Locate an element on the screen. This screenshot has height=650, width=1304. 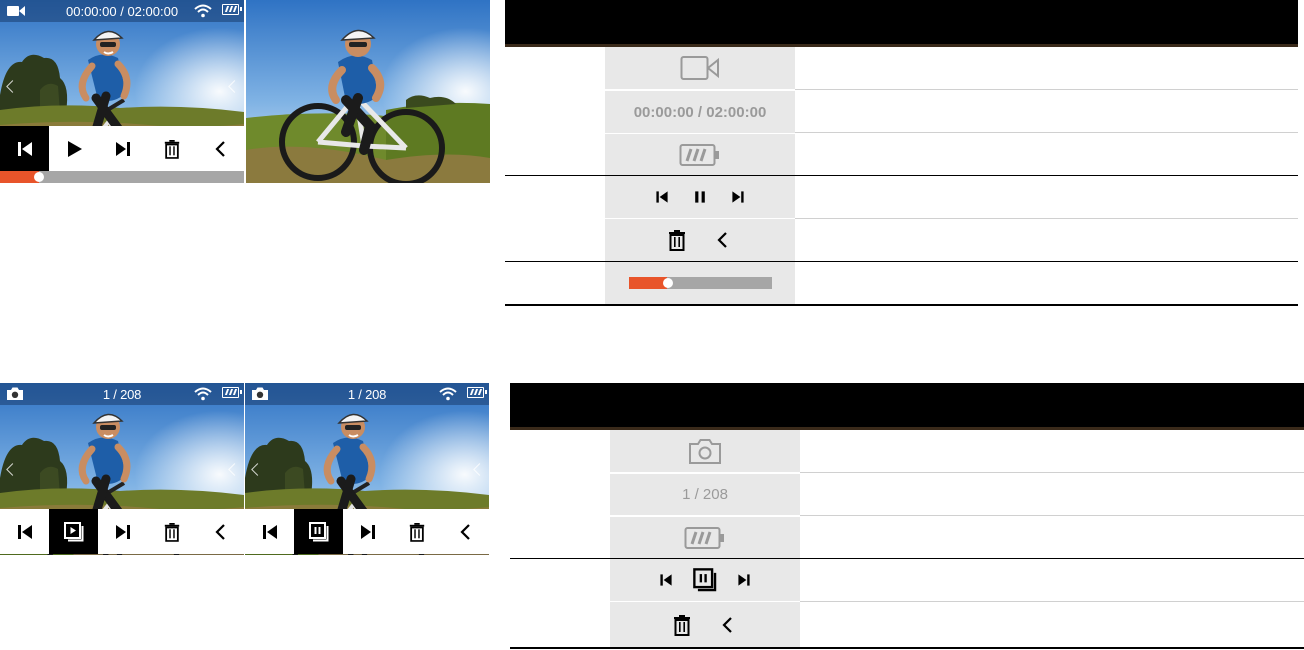
timecode: 00:00:00 / 02:00:00 is located at coordinates (122, 11).